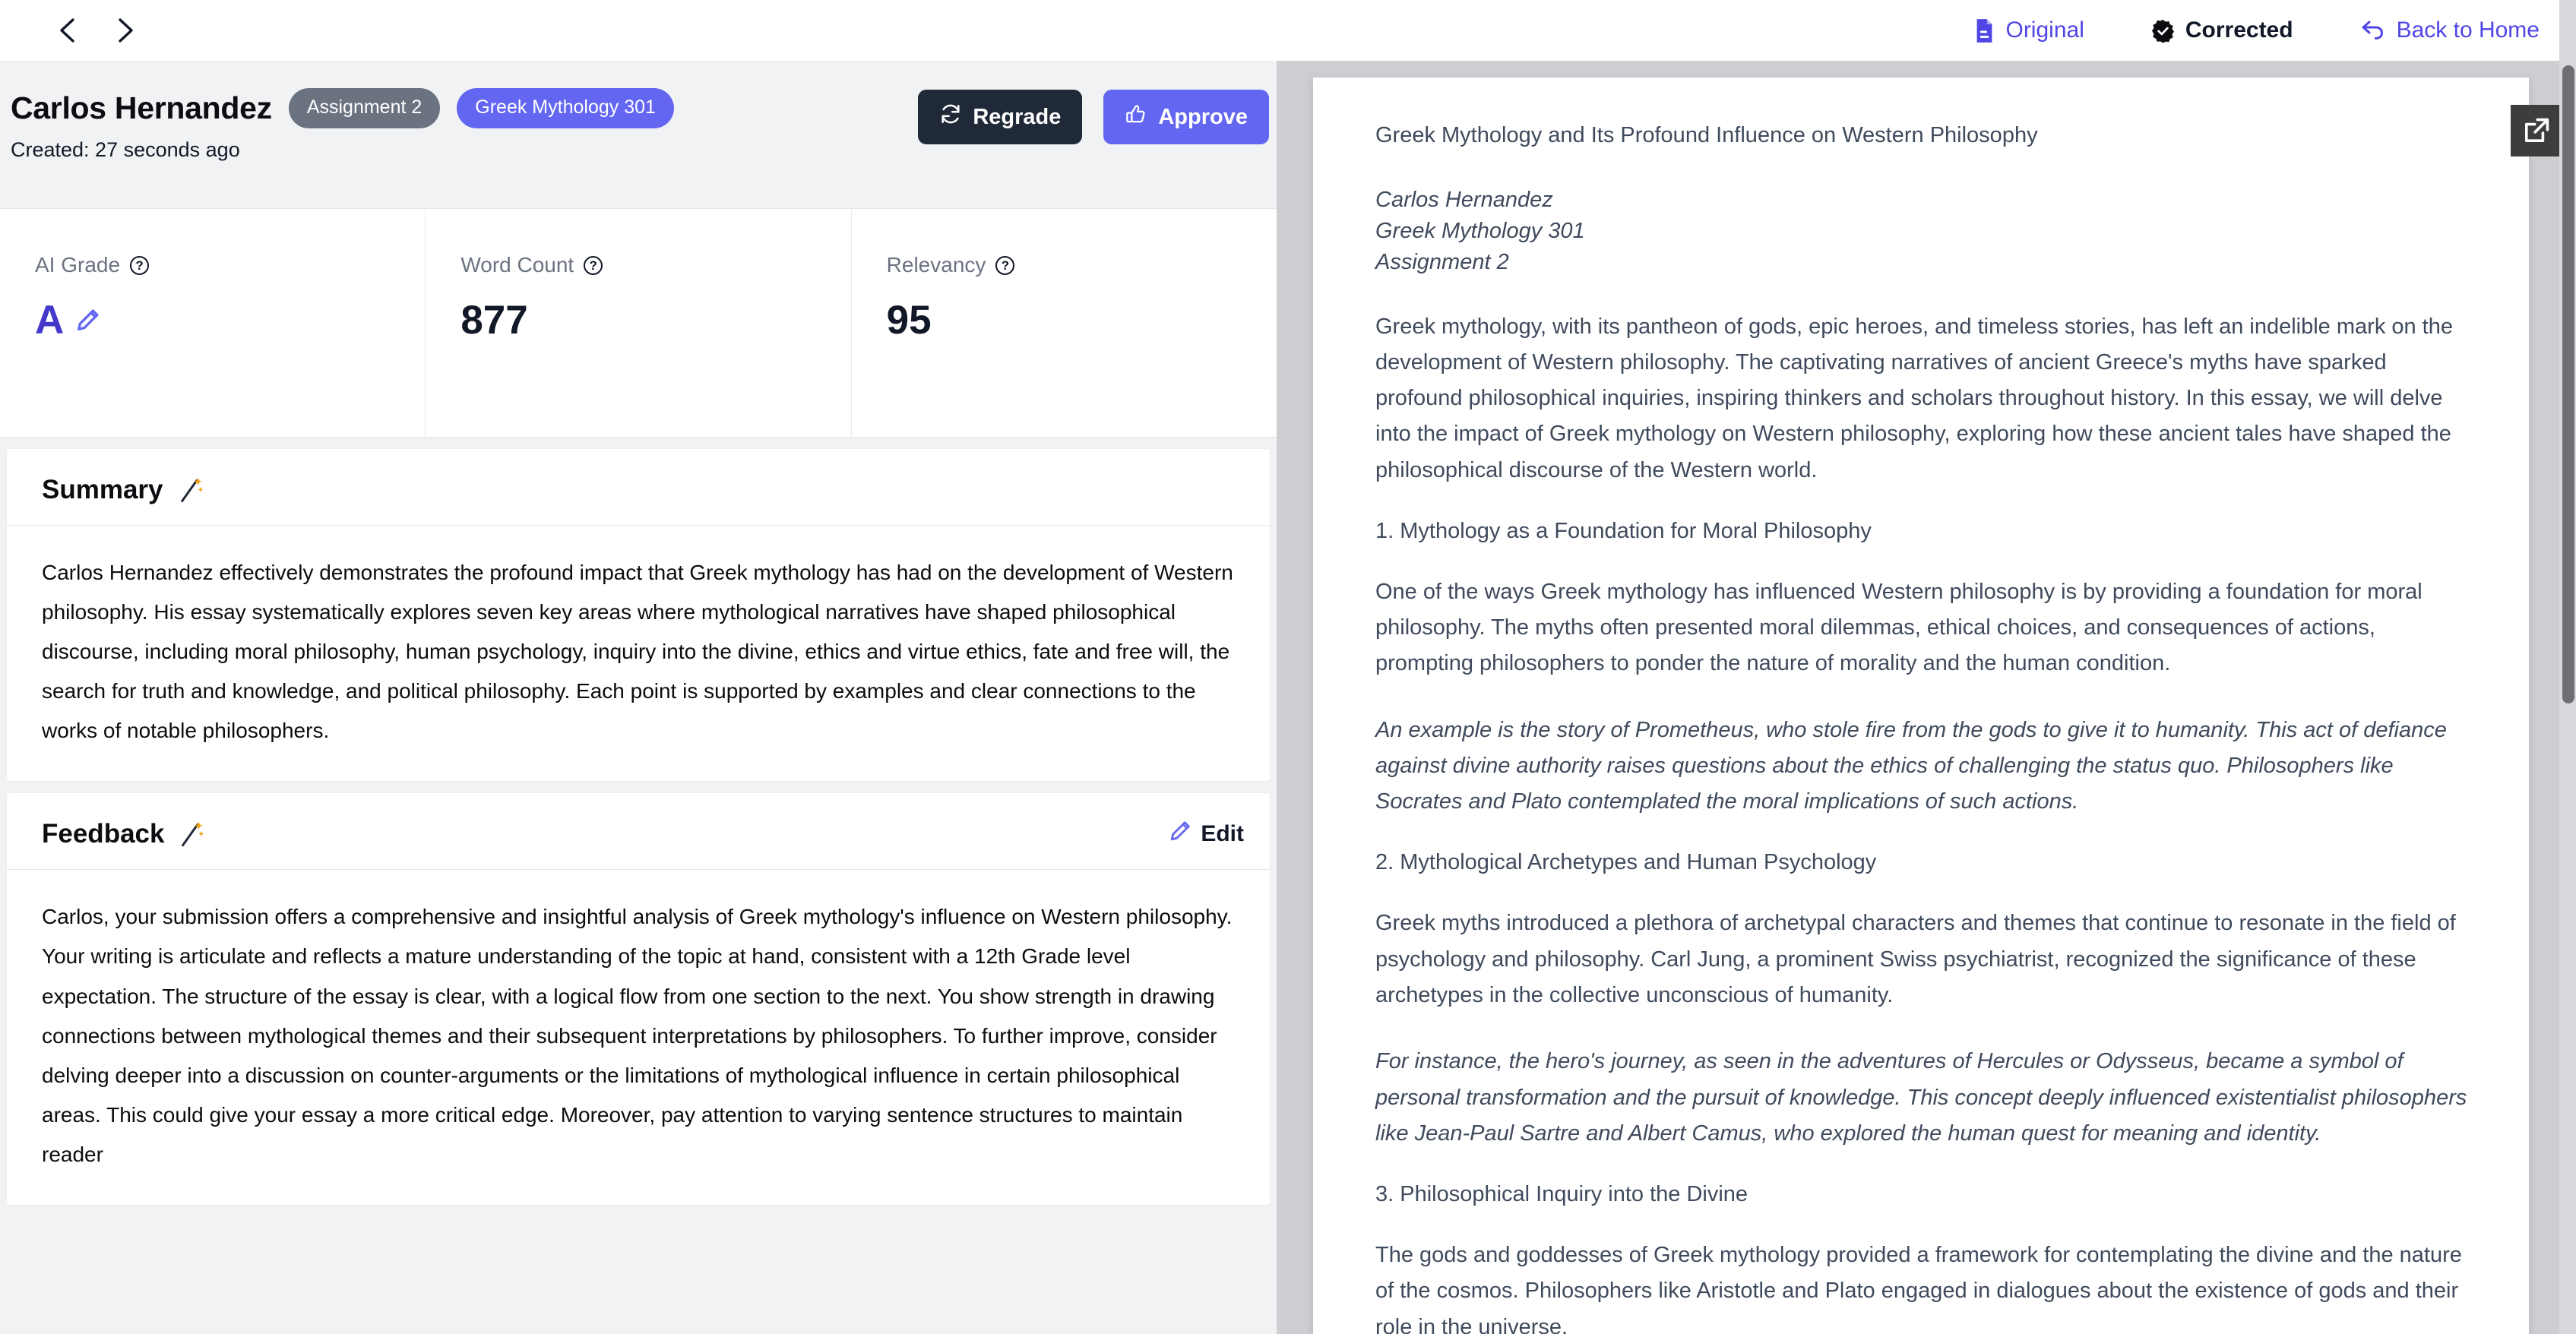  Describe the element at coordinates (1222, 834) in the screenshot. I see `edit-label: Edit` at that location.